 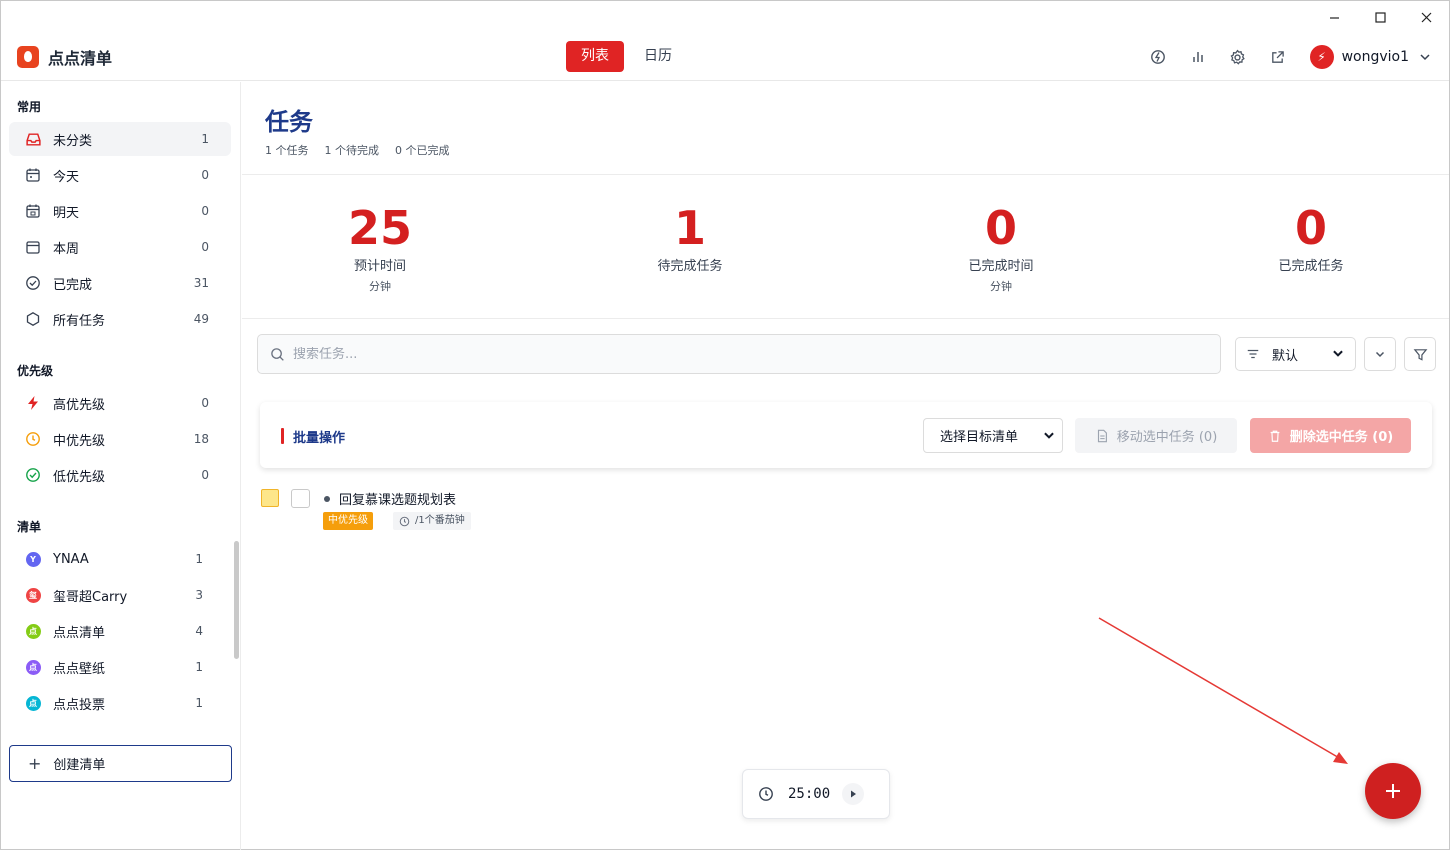 I want to click on stat-label: 待完成任务, so click(x=690, y=266).